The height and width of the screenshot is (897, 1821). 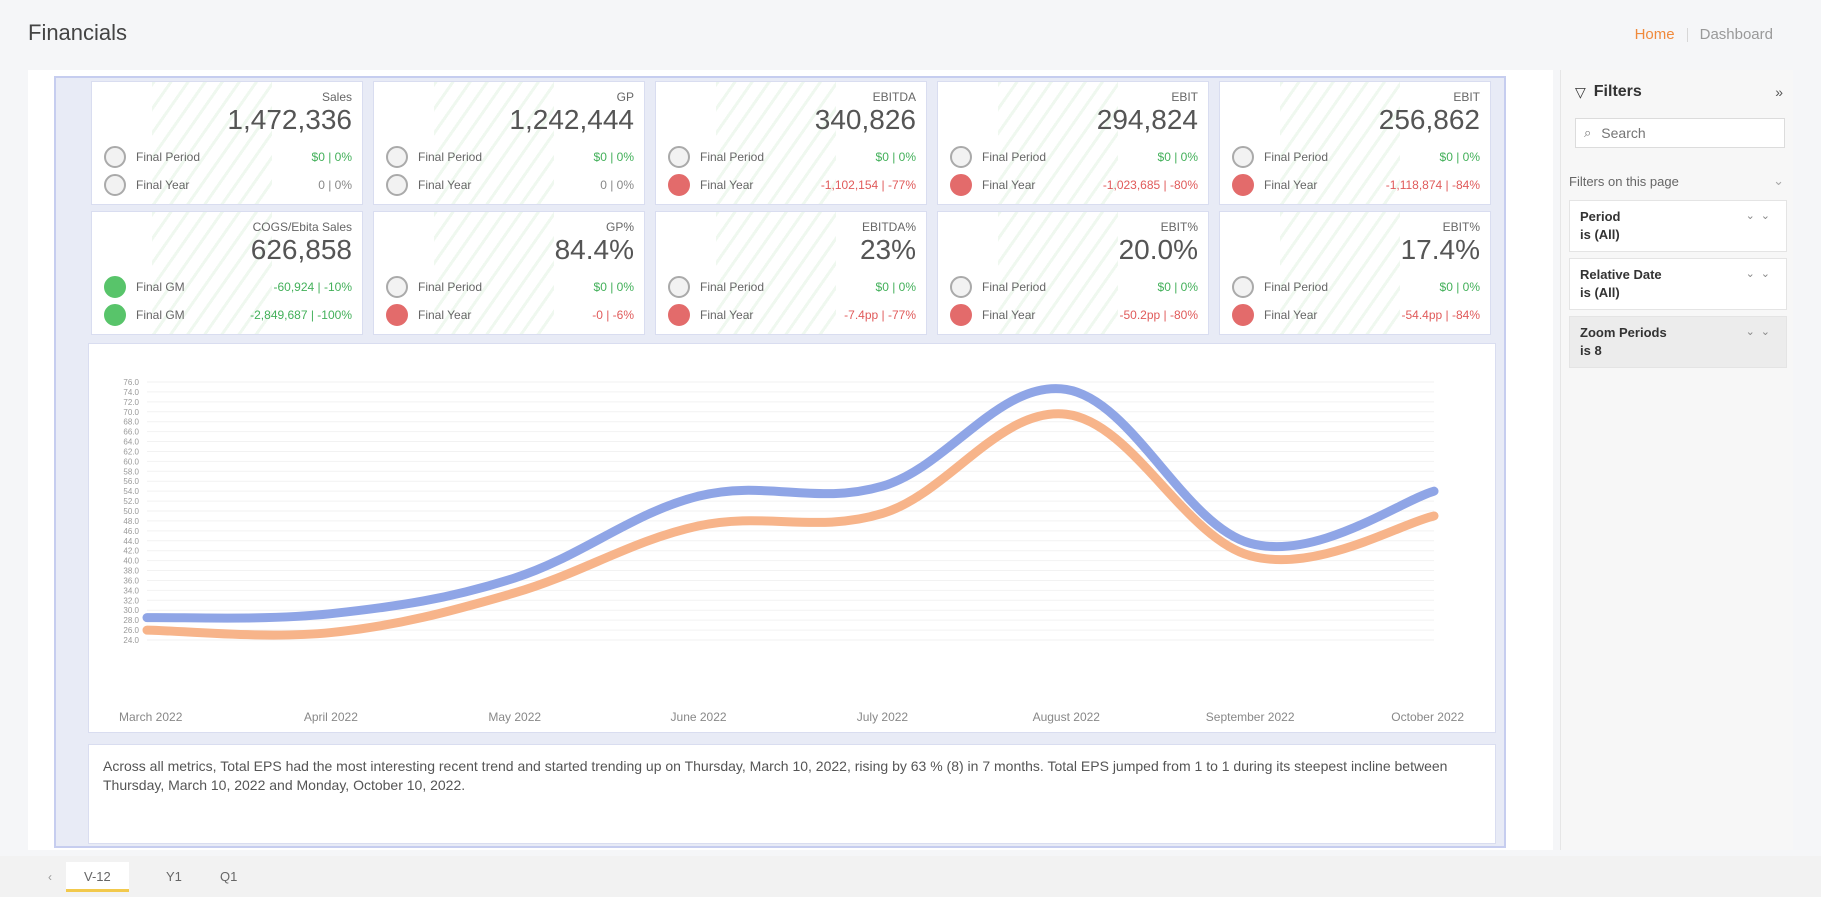 I want to click on kpi-title: EBITDA, so click(x=894, y=97).